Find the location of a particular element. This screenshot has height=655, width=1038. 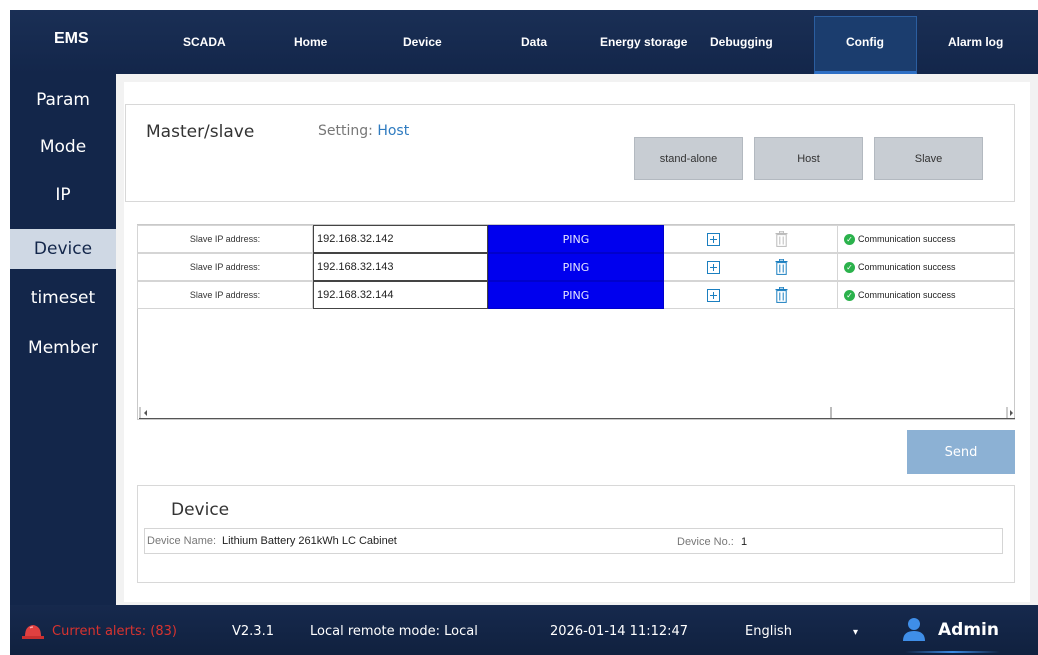

sidebar-item-ip: IP is located at coordinates (63, 195).